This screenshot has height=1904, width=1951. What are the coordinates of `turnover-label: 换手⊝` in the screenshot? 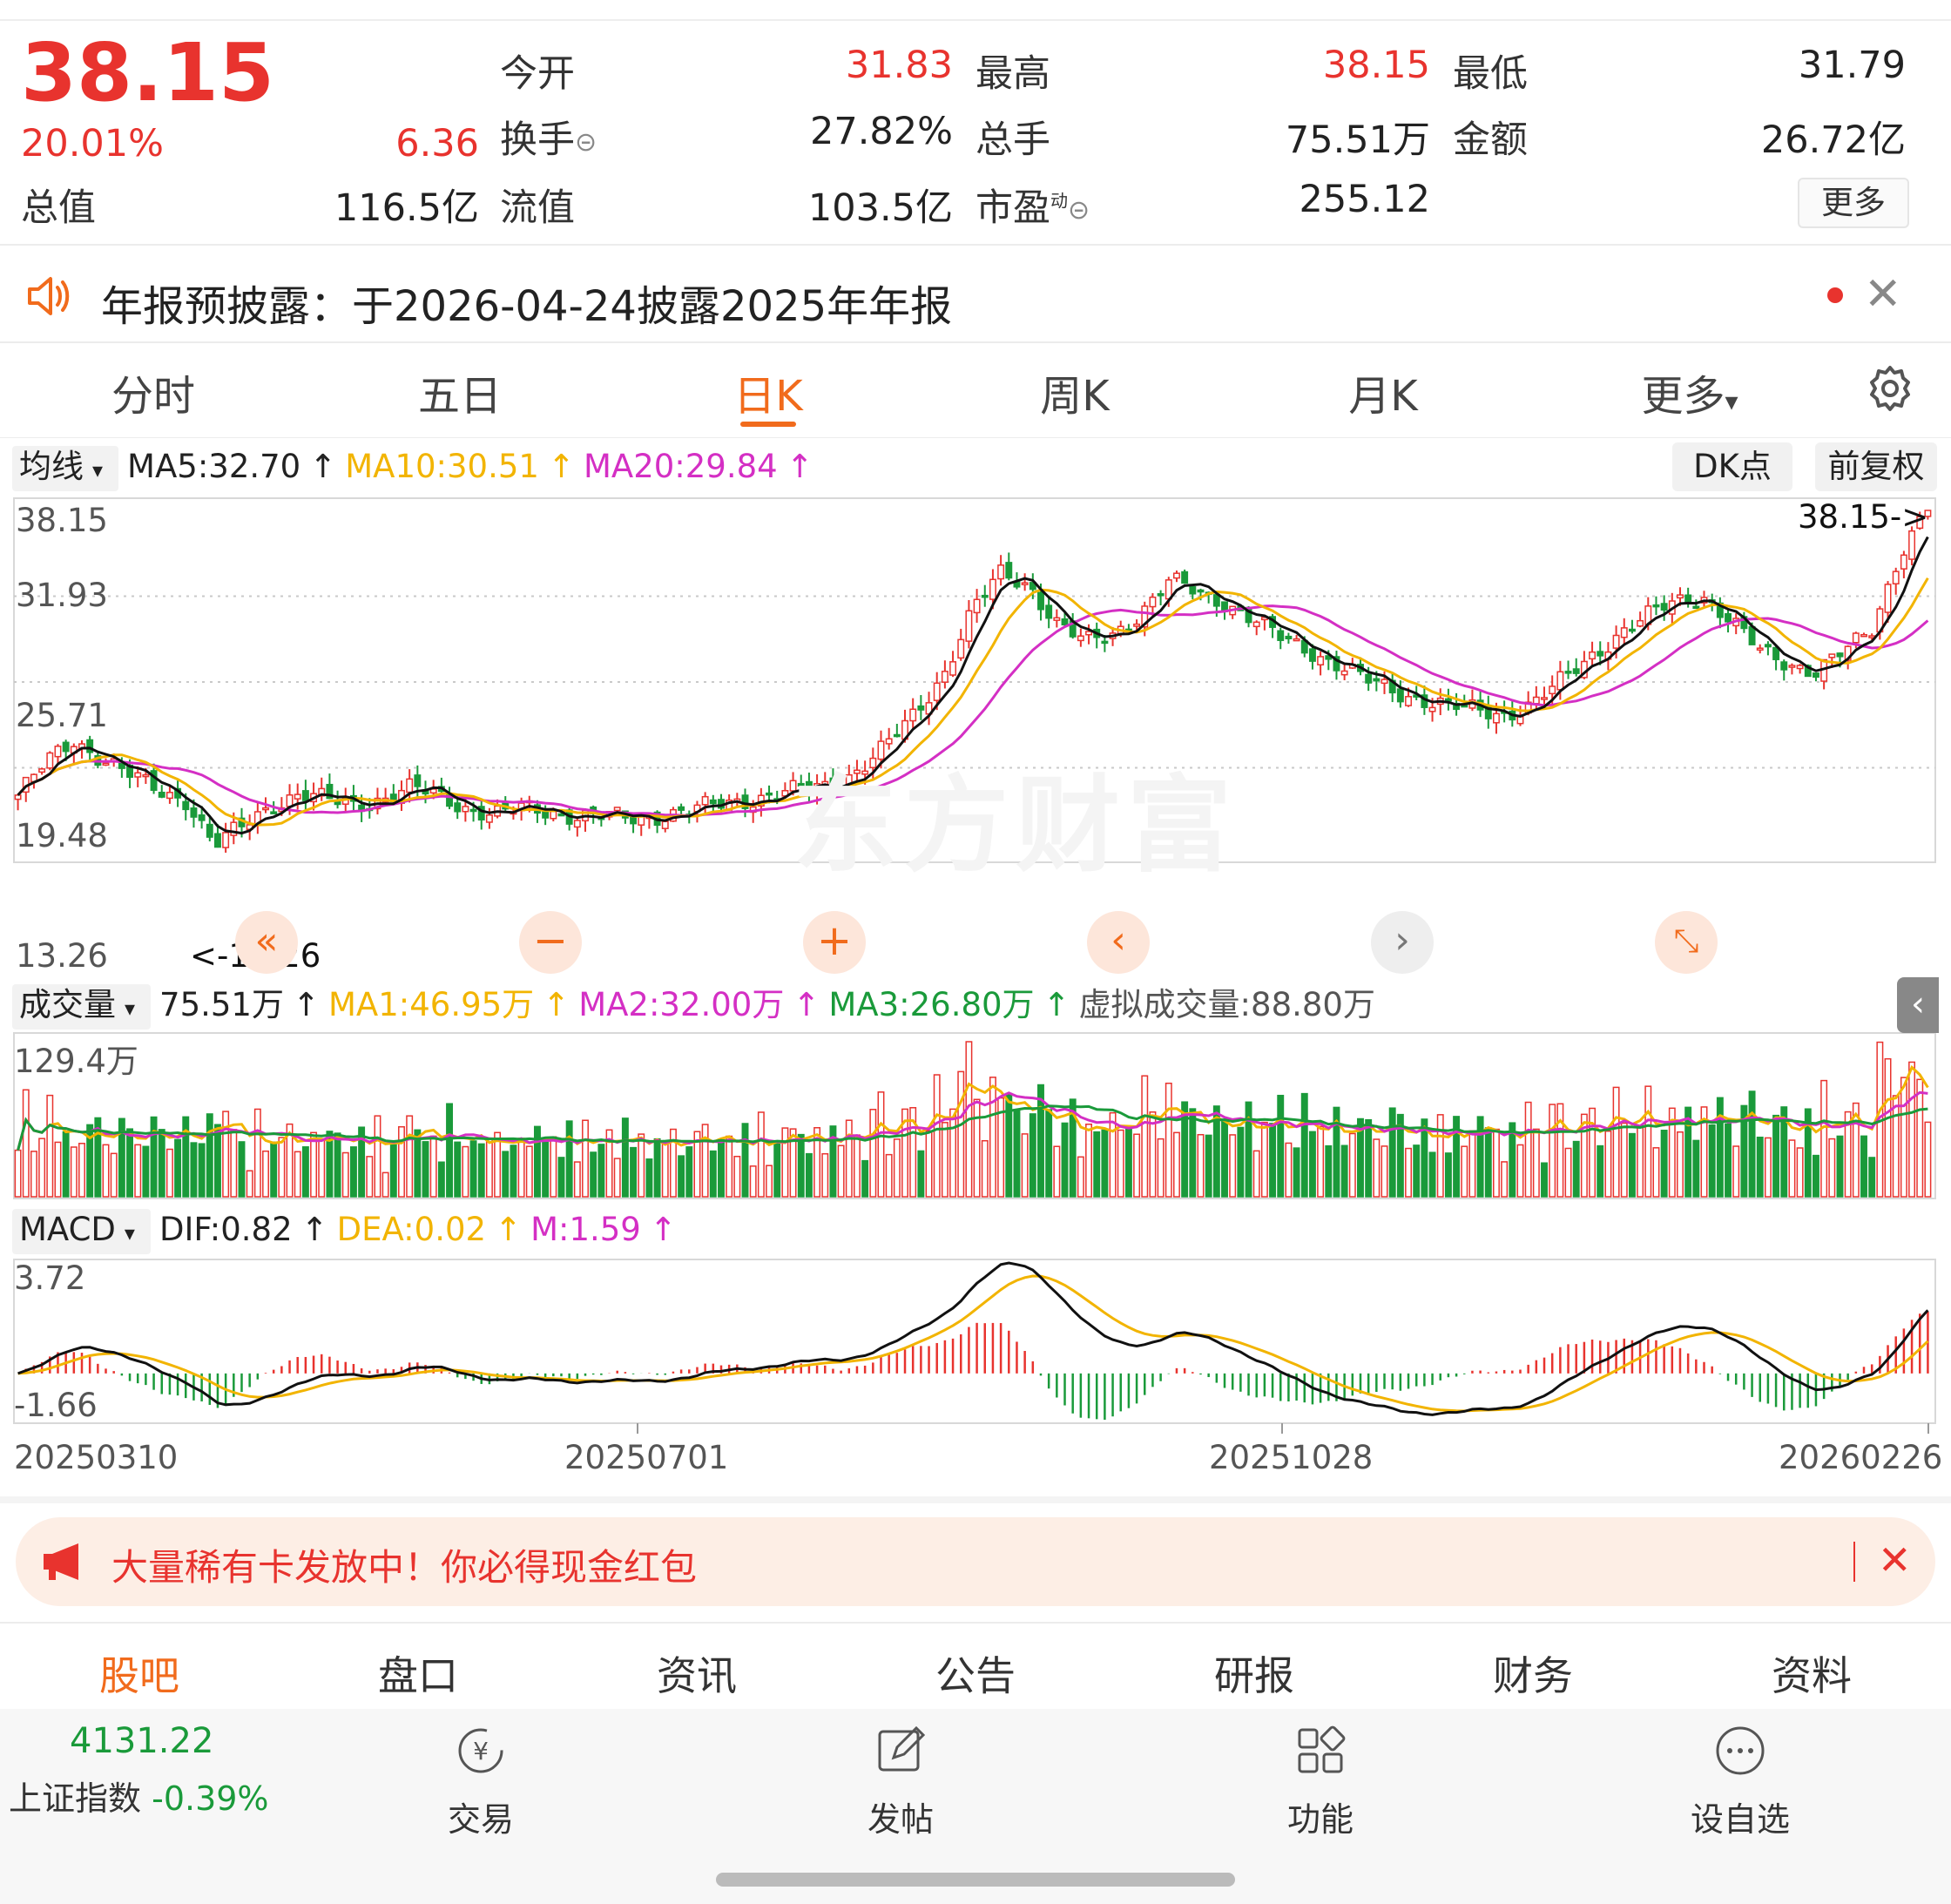 It's located at (548, 137).